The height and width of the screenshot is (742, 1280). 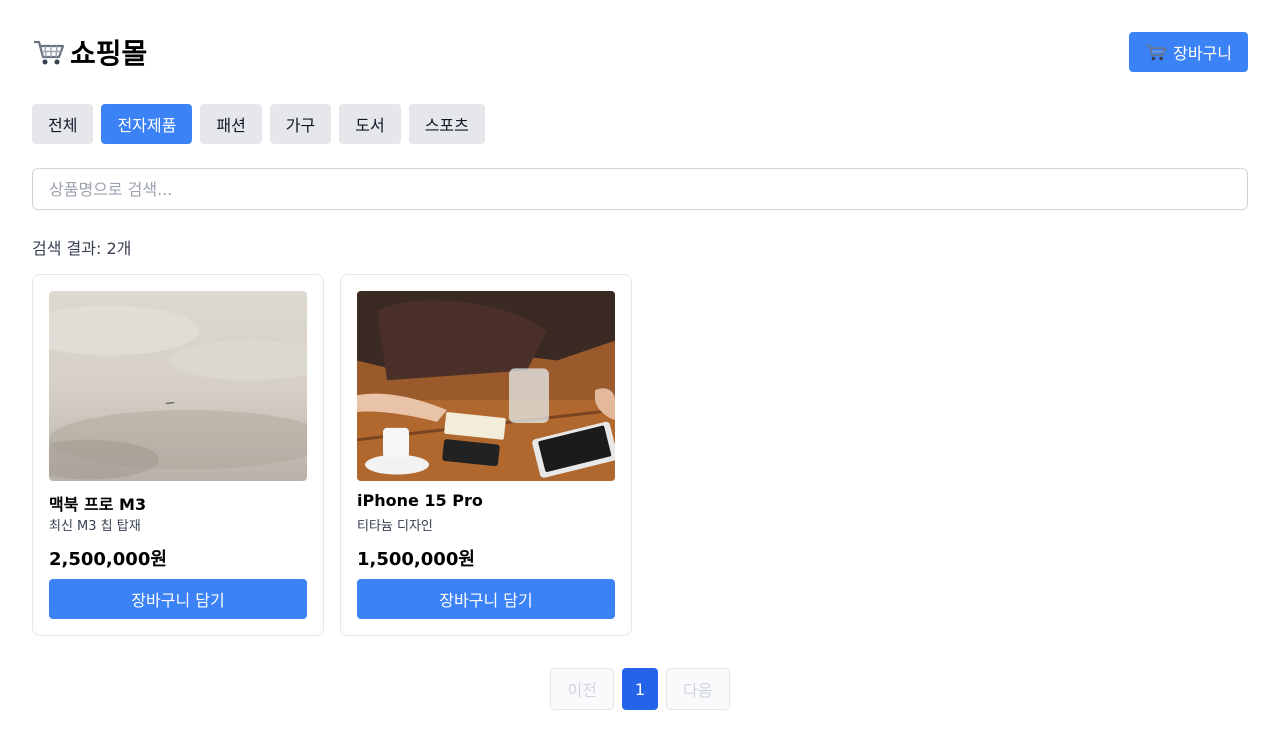 I want to click on prev-page-button: 이전, so click(x=582, y=689).